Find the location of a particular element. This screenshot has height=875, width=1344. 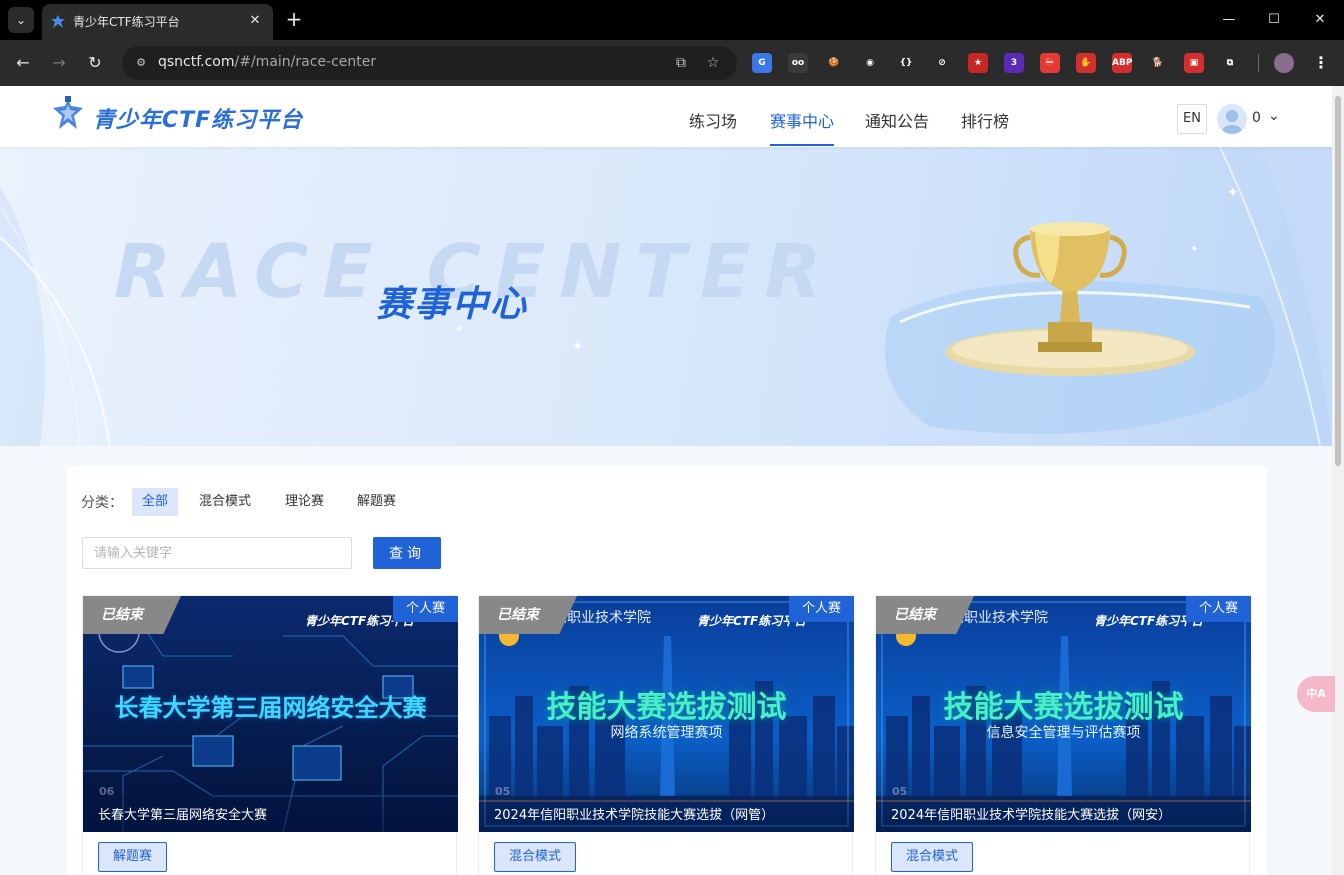

user-silhouette-icon is located at coordinates (1232, 122).